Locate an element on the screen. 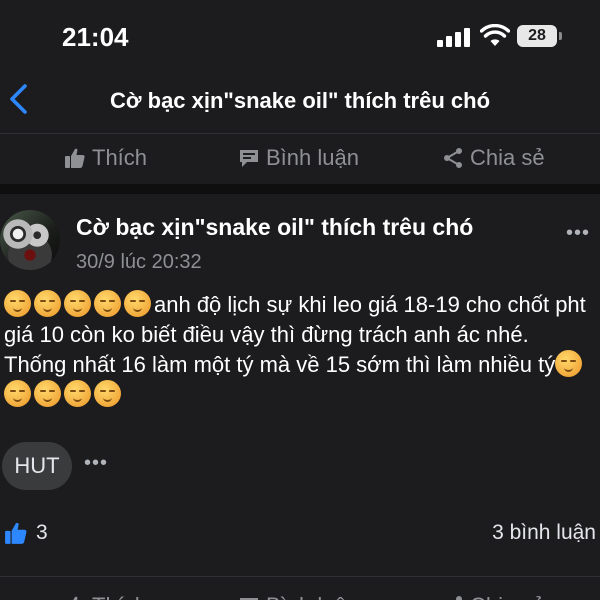  bottom-share-button: Chia sẻ is located at coordinates (493, 595).